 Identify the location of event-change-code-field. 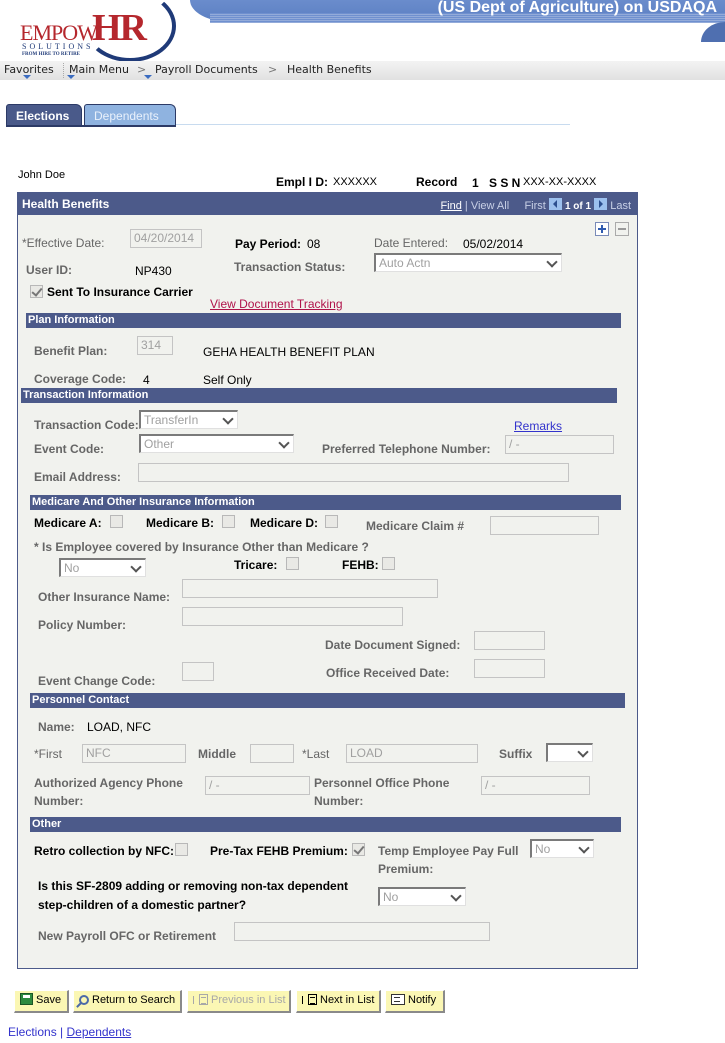
(198, 671).